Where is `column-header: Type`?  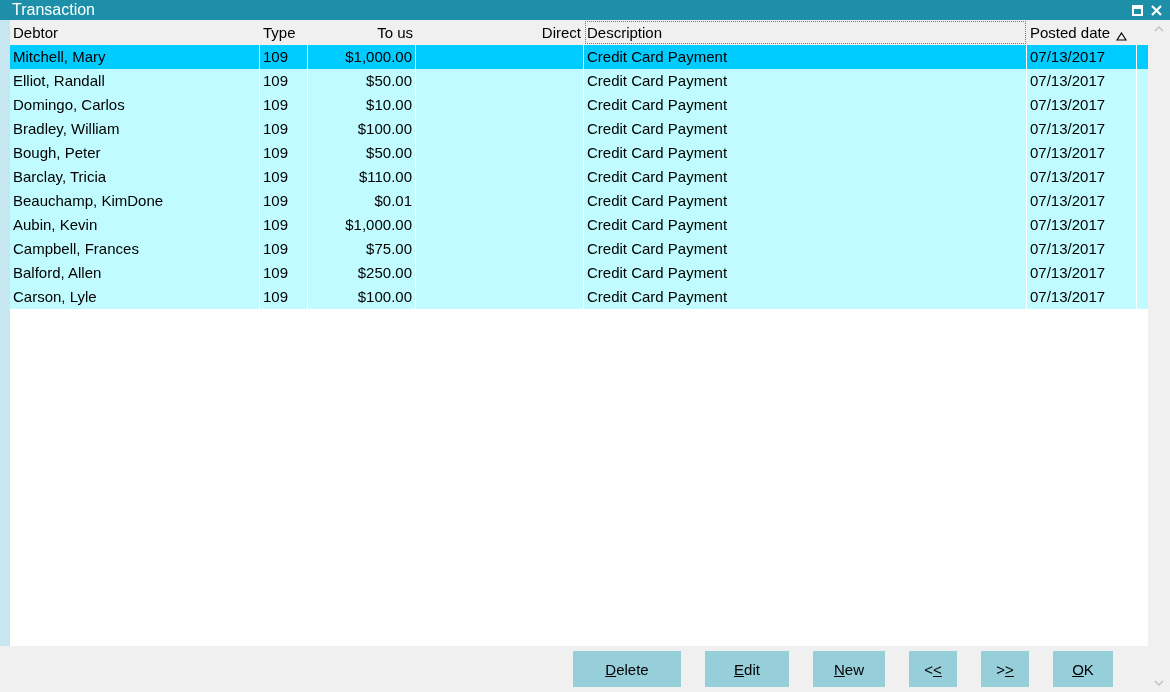 column-header: Type is located at coordinates (284, 32).